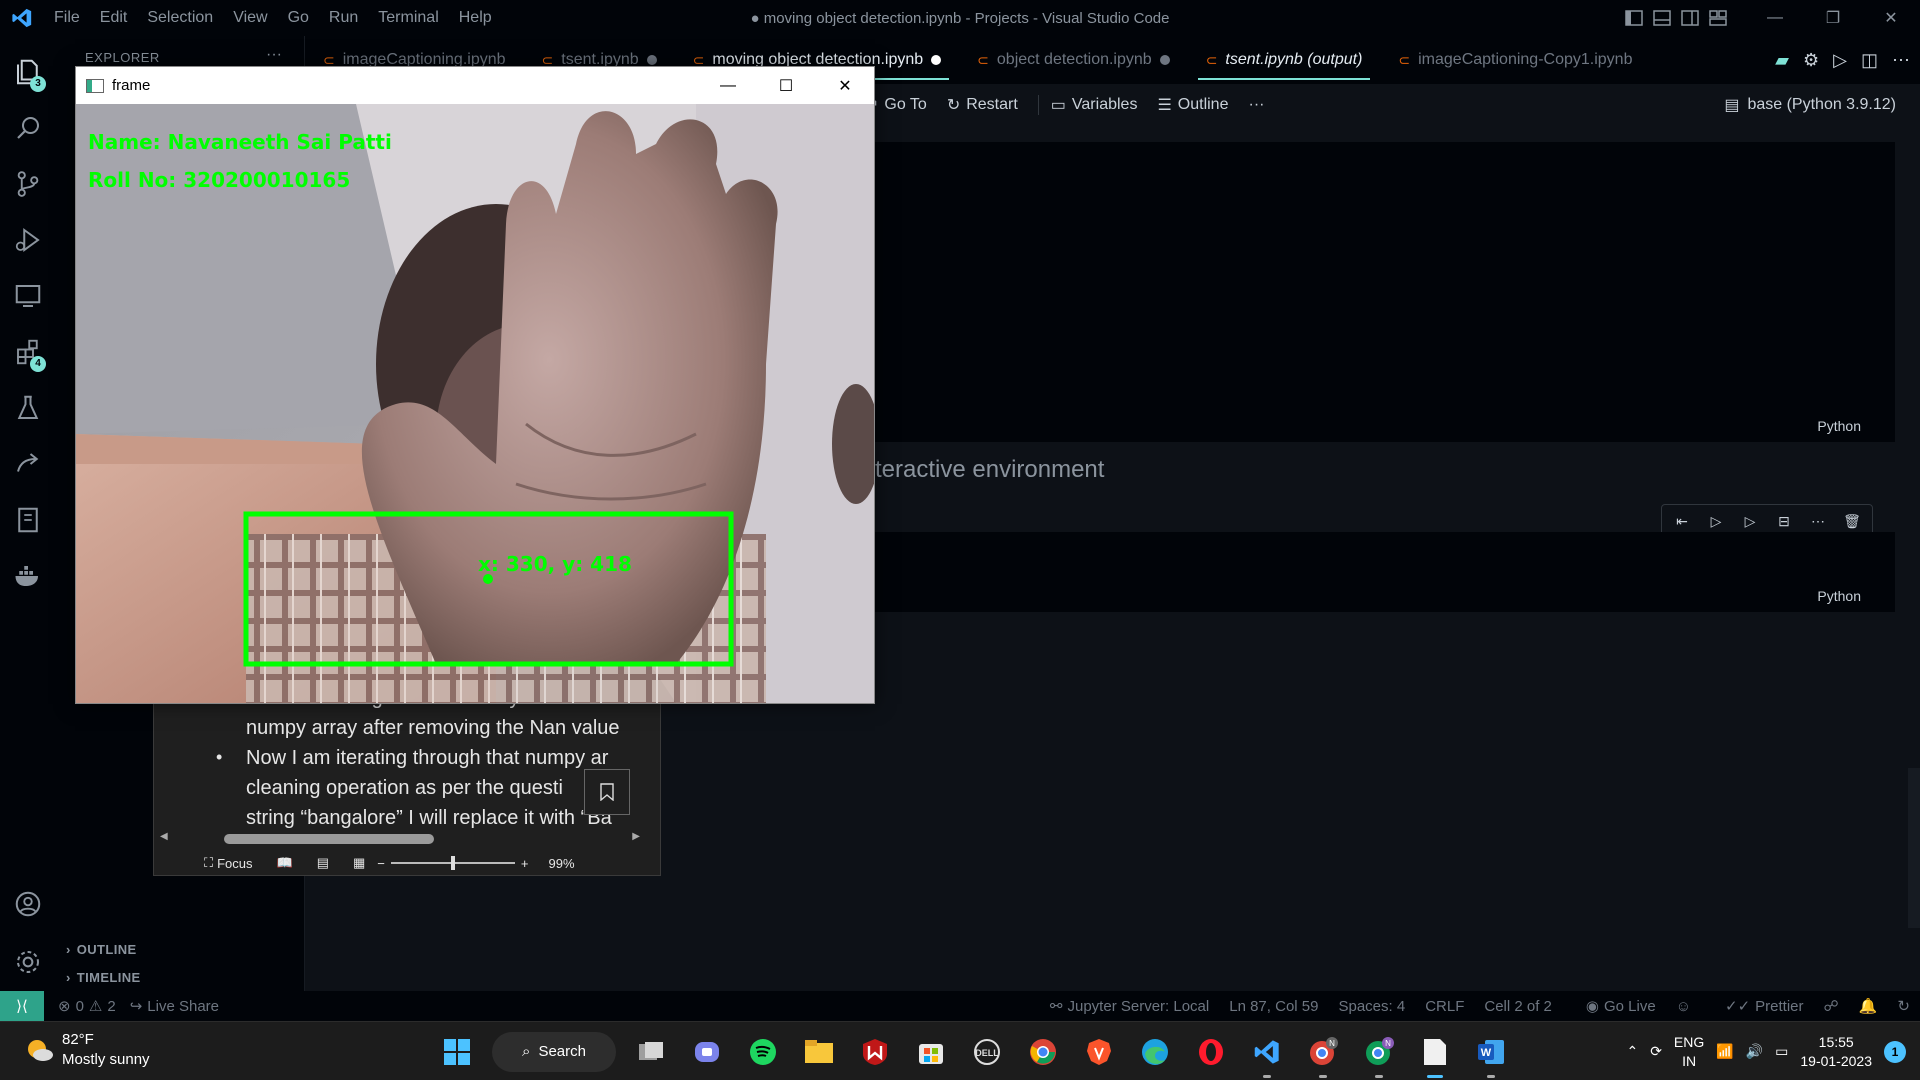  Describe the element at coordinates (651, 1052) in the screenshot. I see `task-view-icon` at that location.